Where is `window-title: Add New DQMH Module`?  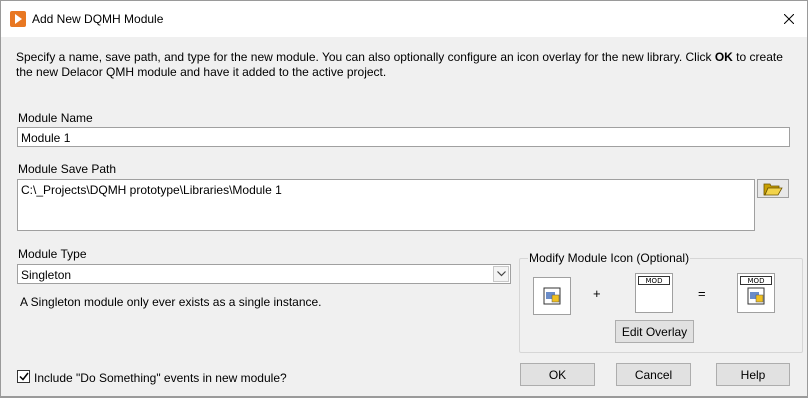 window-title: Add New DQMH Module is located at coordinates (98, 19).